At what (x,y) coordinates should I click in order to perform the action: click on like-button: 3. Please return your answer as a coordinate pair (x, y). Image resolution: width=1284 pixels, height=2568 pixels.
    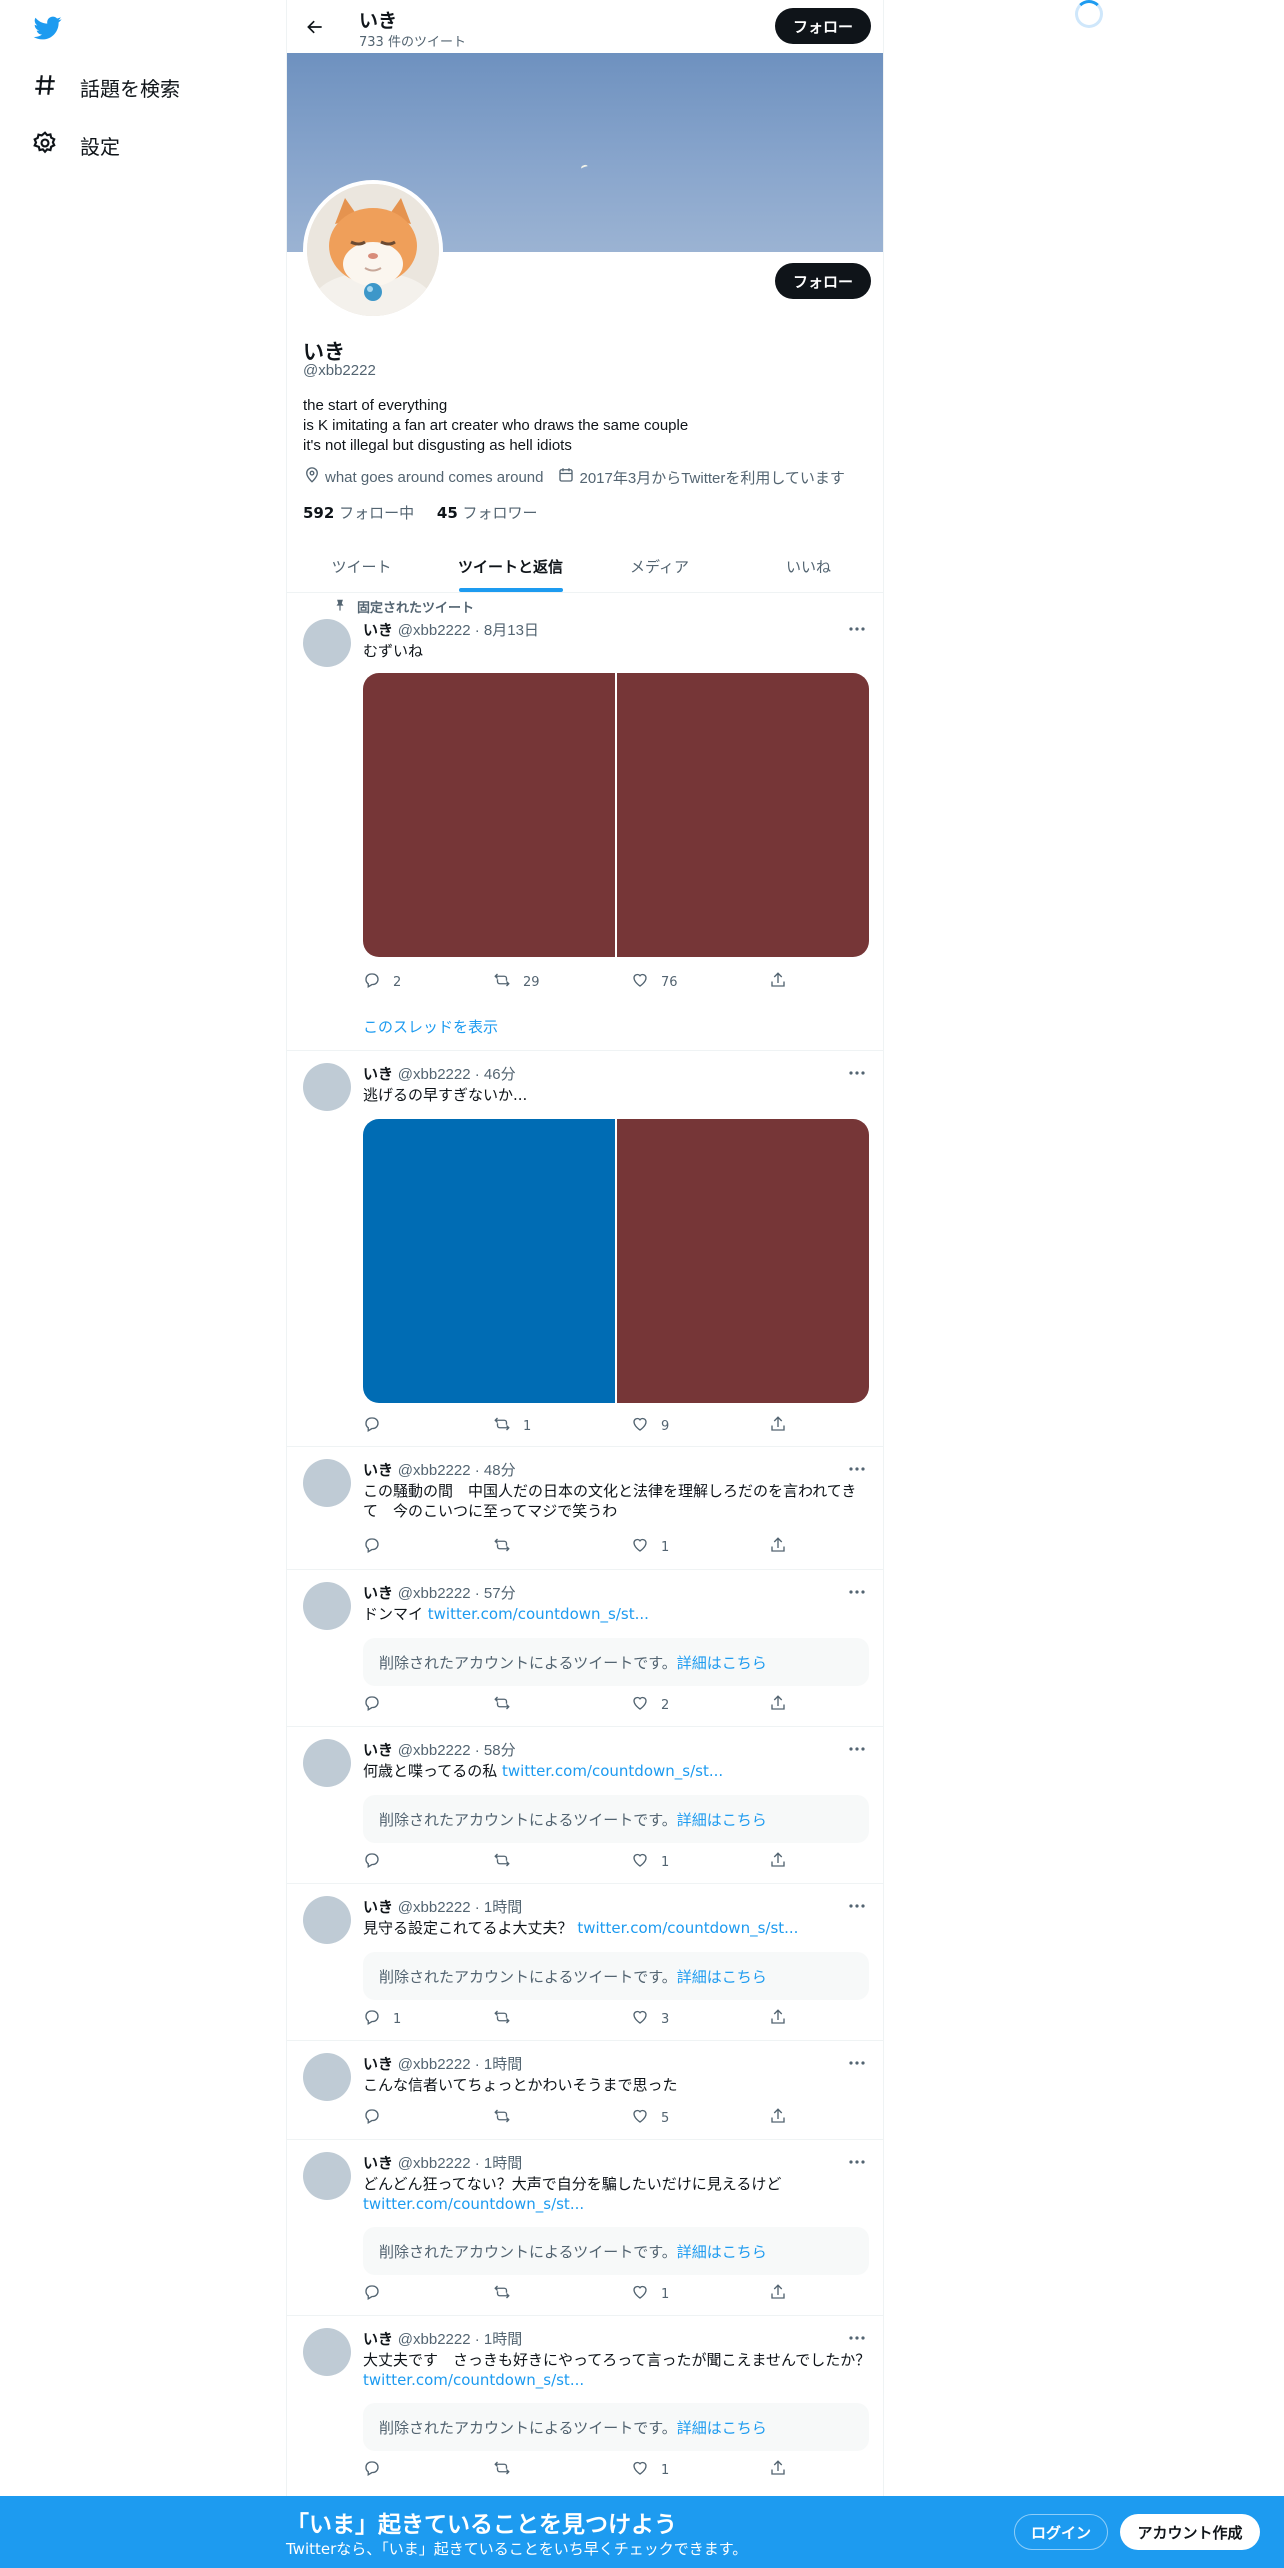
    Looking at the image, I should click on (650, 2019).